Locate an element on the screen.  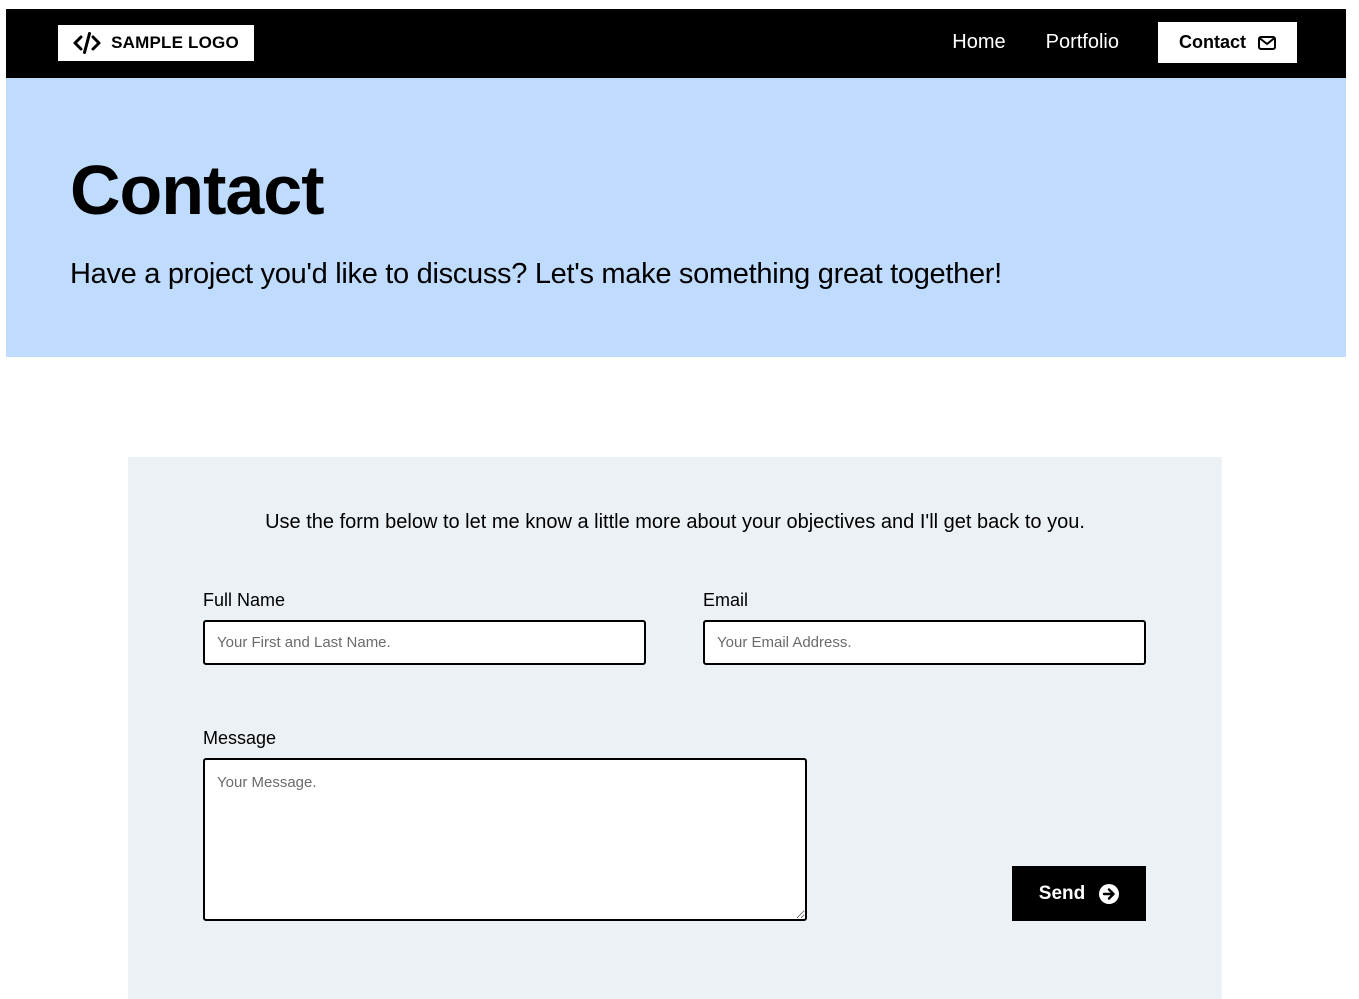
site-logo: SAMPLE LOGO is located at coordinates (156, 43).